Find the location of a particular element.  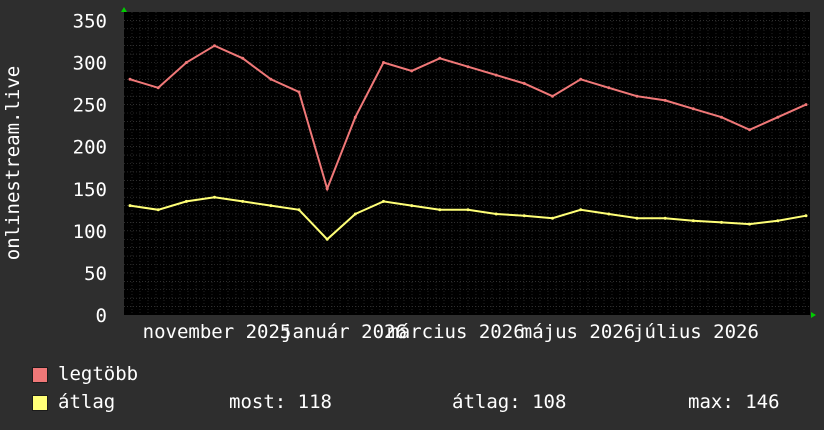

legend-swatch-avg is located at coordinates (40, 403).